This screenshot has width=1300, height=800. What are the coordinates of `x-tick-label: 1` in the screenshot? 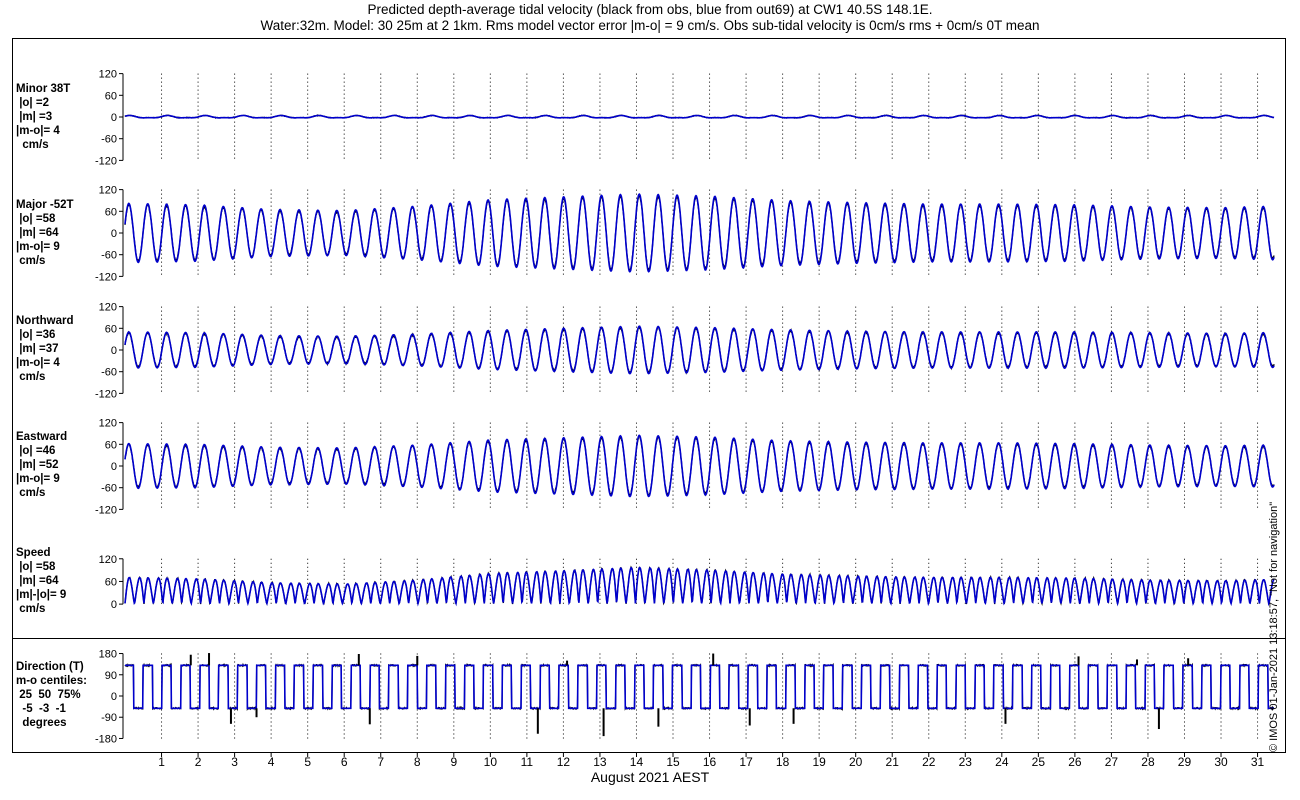 It's located at (161, 762).